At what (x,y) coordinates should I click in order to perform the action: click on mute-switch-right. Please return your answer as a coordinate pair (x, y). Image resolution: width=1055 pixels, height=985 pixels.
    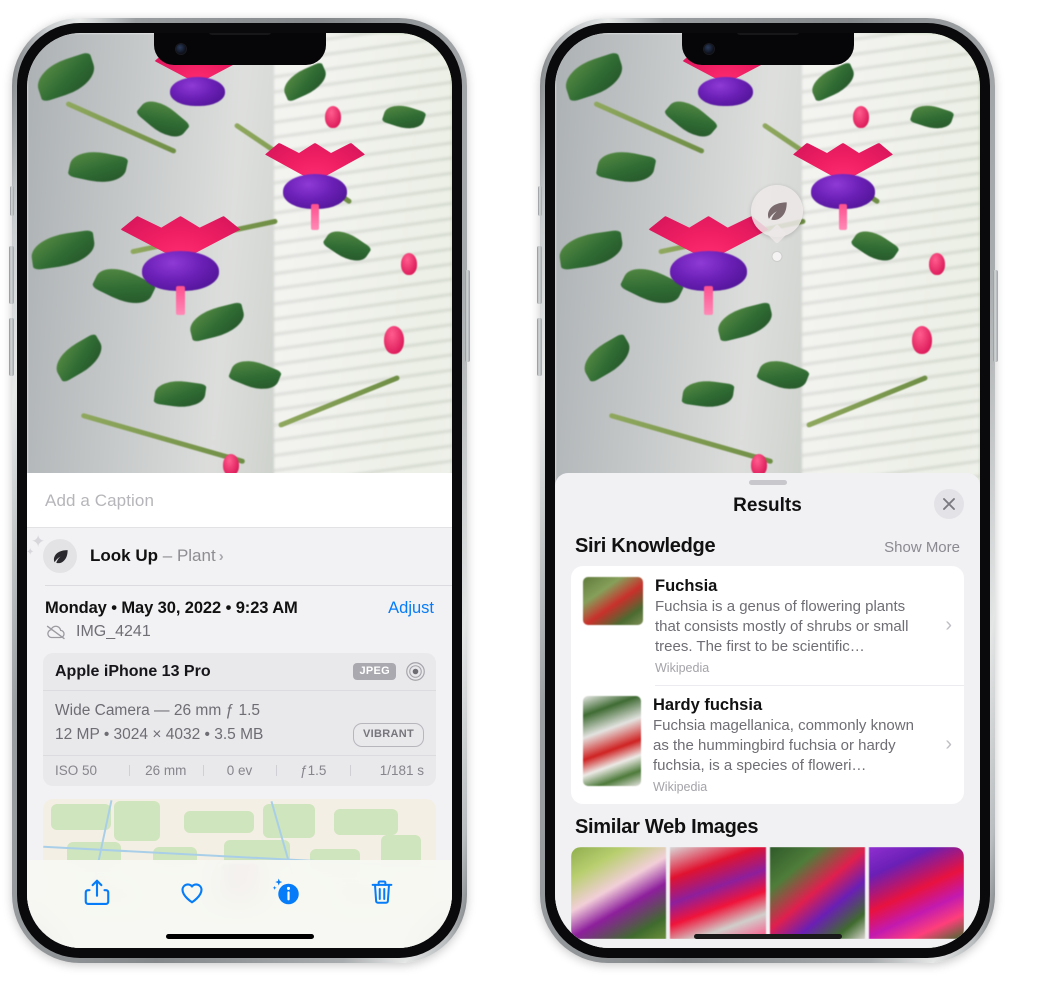
    Looking at the image, I should click on (540, 201).